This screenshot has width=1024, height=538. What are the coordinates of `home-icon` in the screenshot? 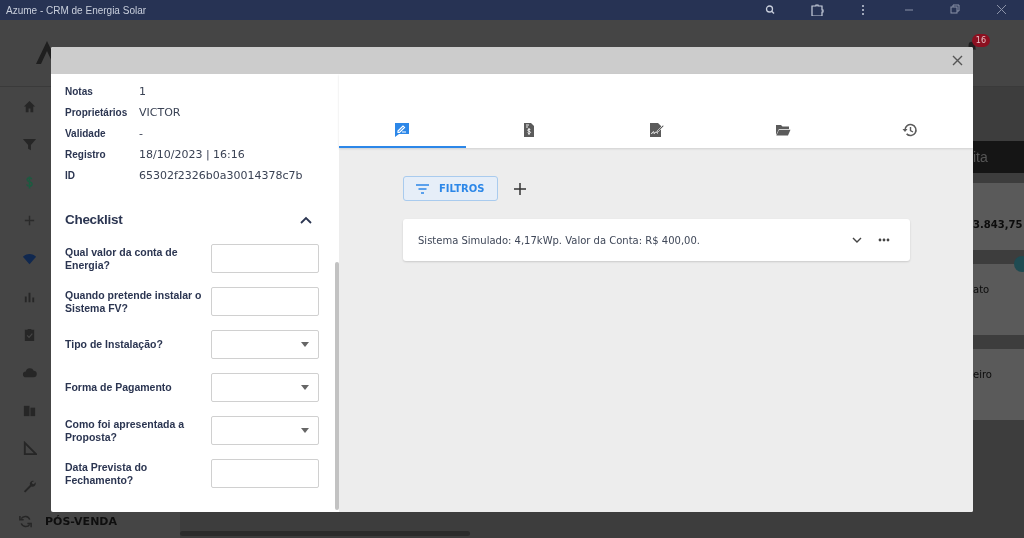 It's located at (29, 106).